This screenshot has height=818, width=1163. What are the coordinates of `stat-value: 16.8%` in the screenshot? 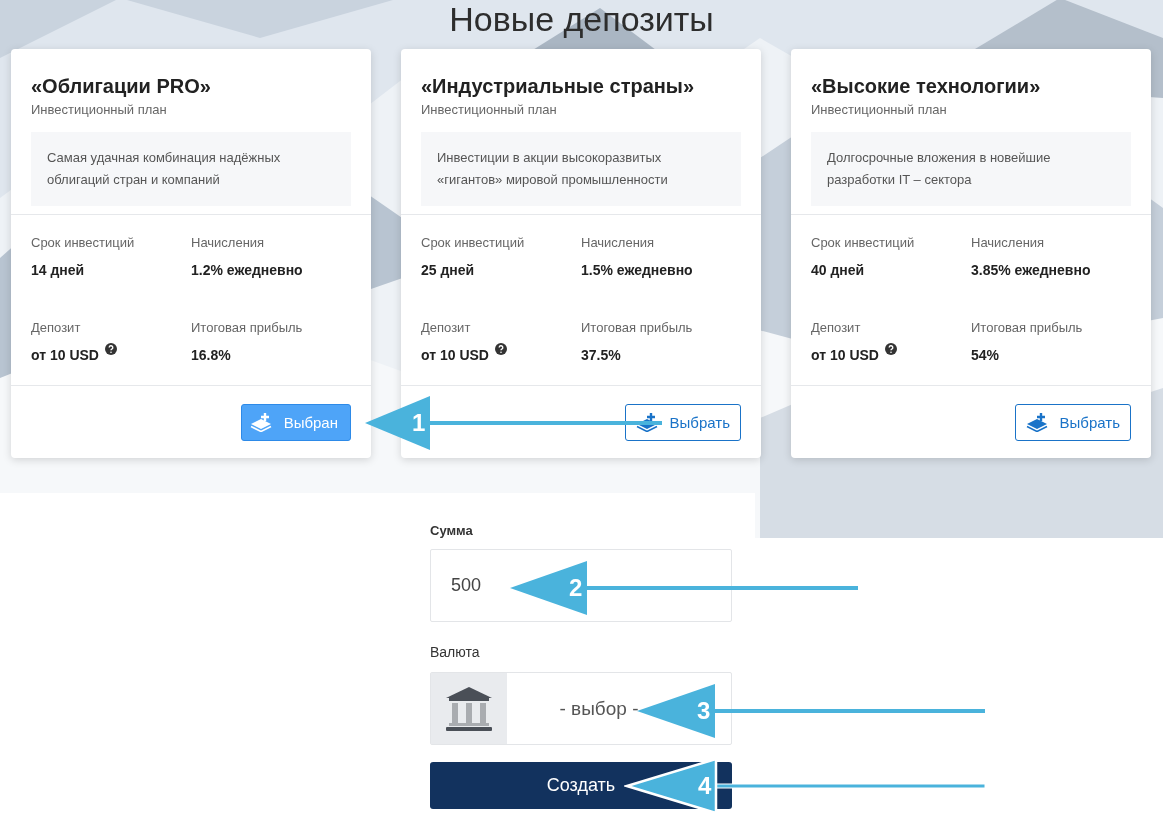 It's located at (211, 355).